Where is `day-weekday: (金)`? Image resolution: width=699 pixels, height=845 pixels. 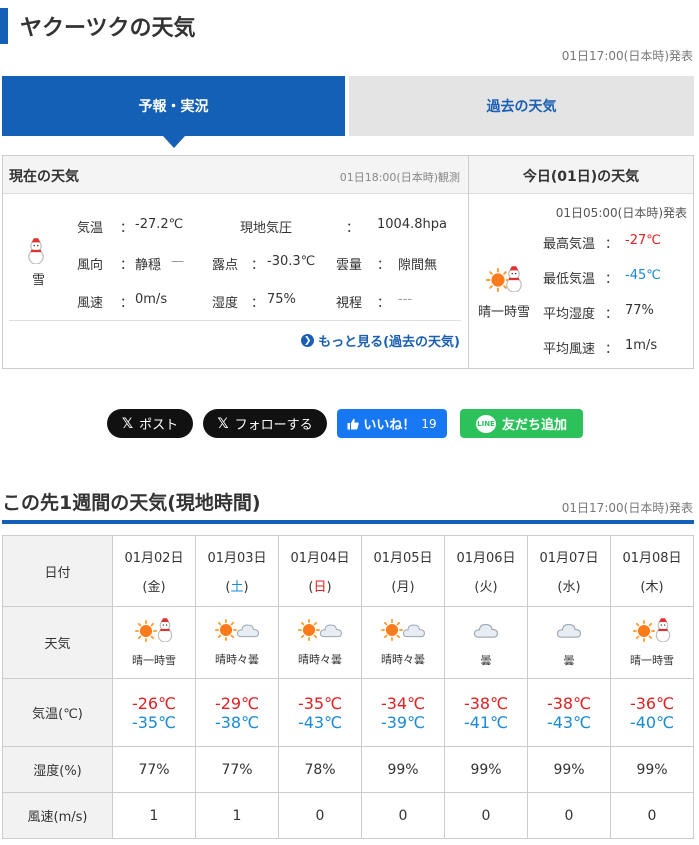 day-weekday: (金) is located at coordinates (154, 587).